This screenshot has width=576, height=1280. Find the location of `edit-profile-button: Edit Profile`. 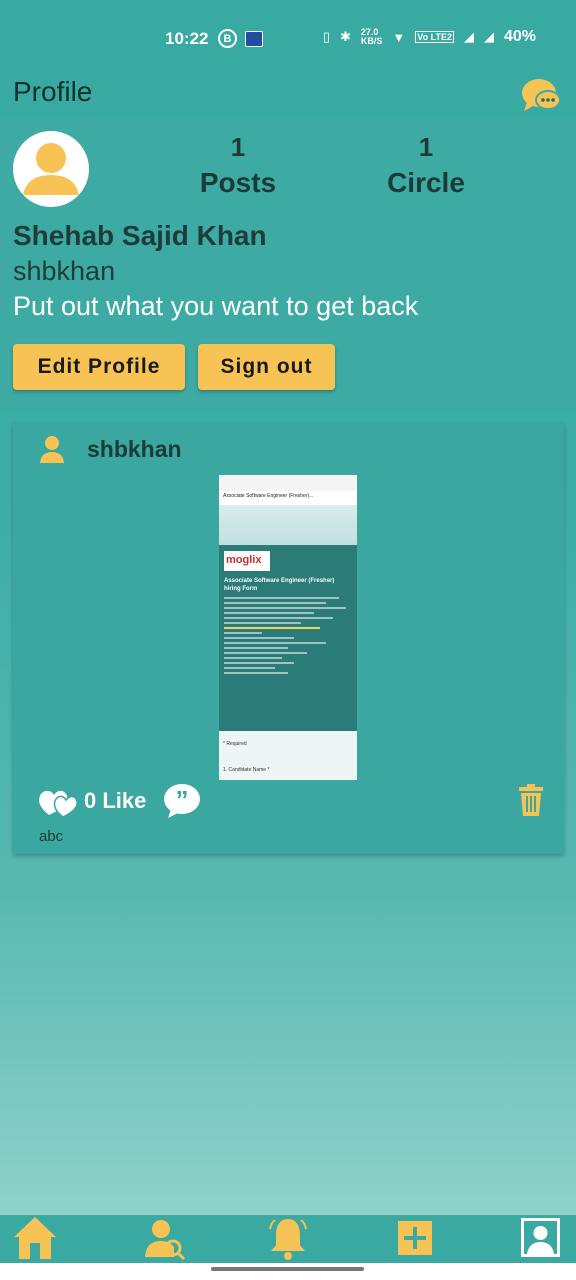

edit-profile-button: Edit Profile is located at coordinates (99, 367).